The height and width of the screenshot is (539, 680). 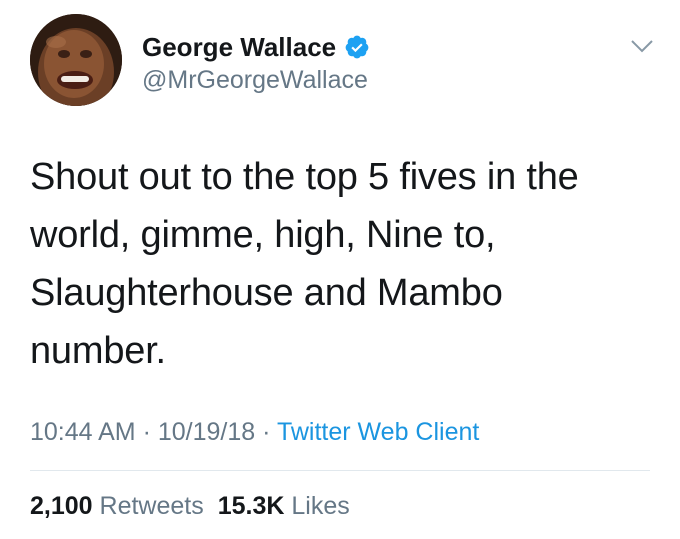 I want to click on tweet-client-link: Twitter Web Client, so click(x=378, y=432).